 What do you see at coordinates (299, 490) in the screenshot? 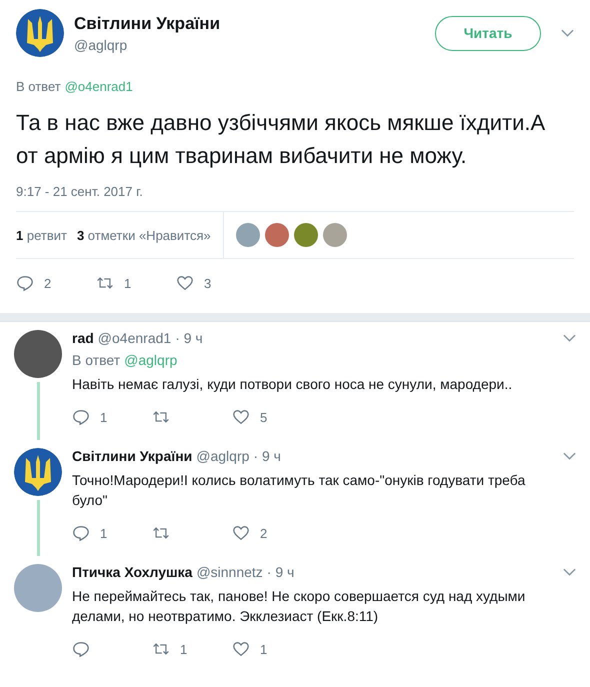
I see `reply-text: Точно!Мародери!І колись волатимуть так само-"онуків годувати треба було"` at bounding box center [299, 490].